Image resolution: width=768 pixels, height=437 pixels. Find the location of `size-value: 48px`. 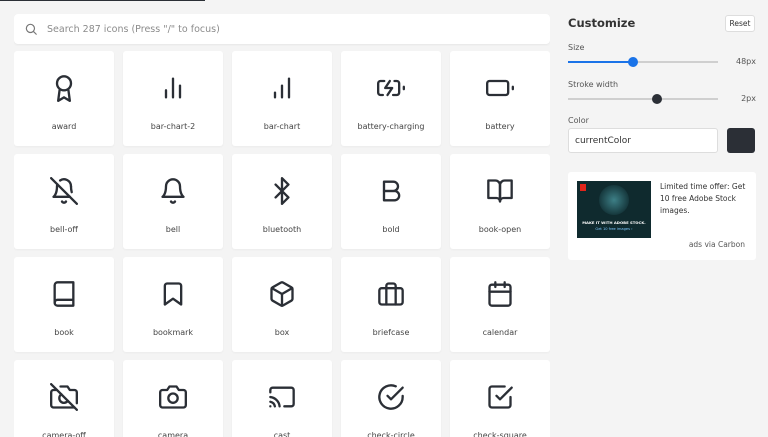

size-value: 48px is located at coordinates (746, 61).